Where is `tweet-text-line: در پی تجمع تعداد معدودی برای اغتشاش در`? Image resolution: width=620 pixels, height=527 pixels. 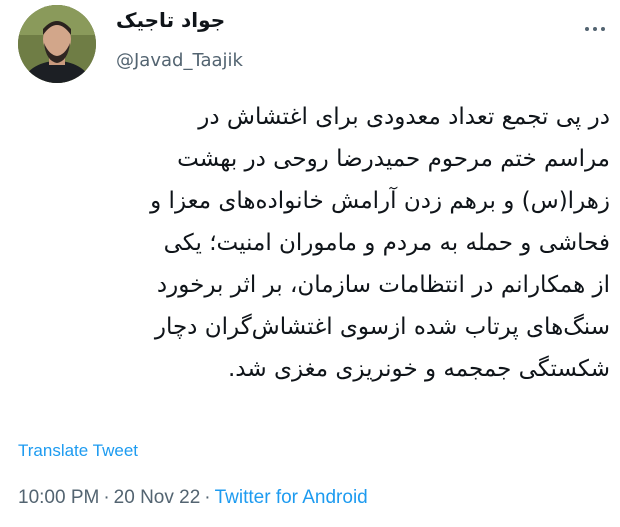 tweet-text-line: در پی تجمع تعداد معدودی برای اغتشاش در is located at coordinates (404, 117).